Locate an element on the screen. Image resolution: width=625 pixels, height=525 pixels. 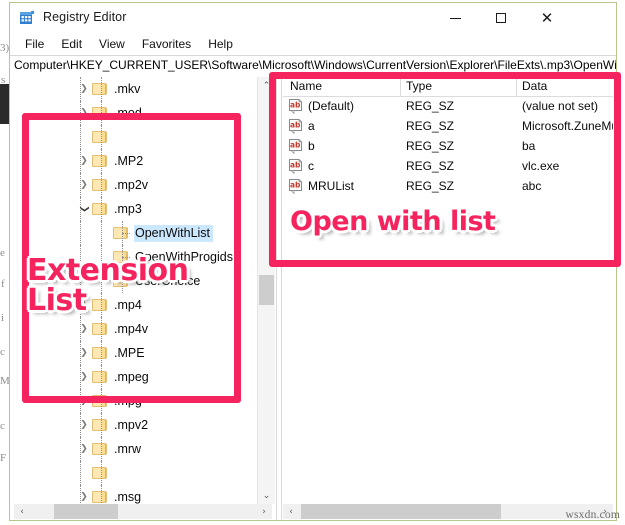
tree-item-mp4v: ❯ .mp4v is located at coordinates (136, 329).